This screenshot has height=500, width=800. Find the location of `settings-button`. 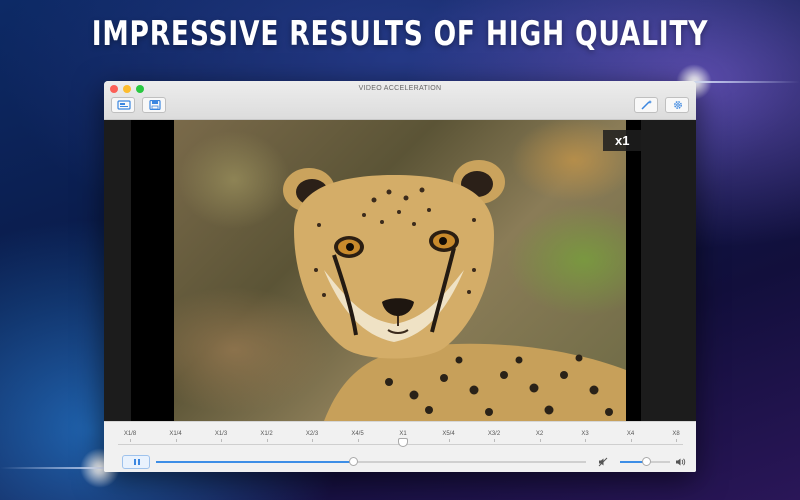

settings-button is located at coordinates (677, 105).